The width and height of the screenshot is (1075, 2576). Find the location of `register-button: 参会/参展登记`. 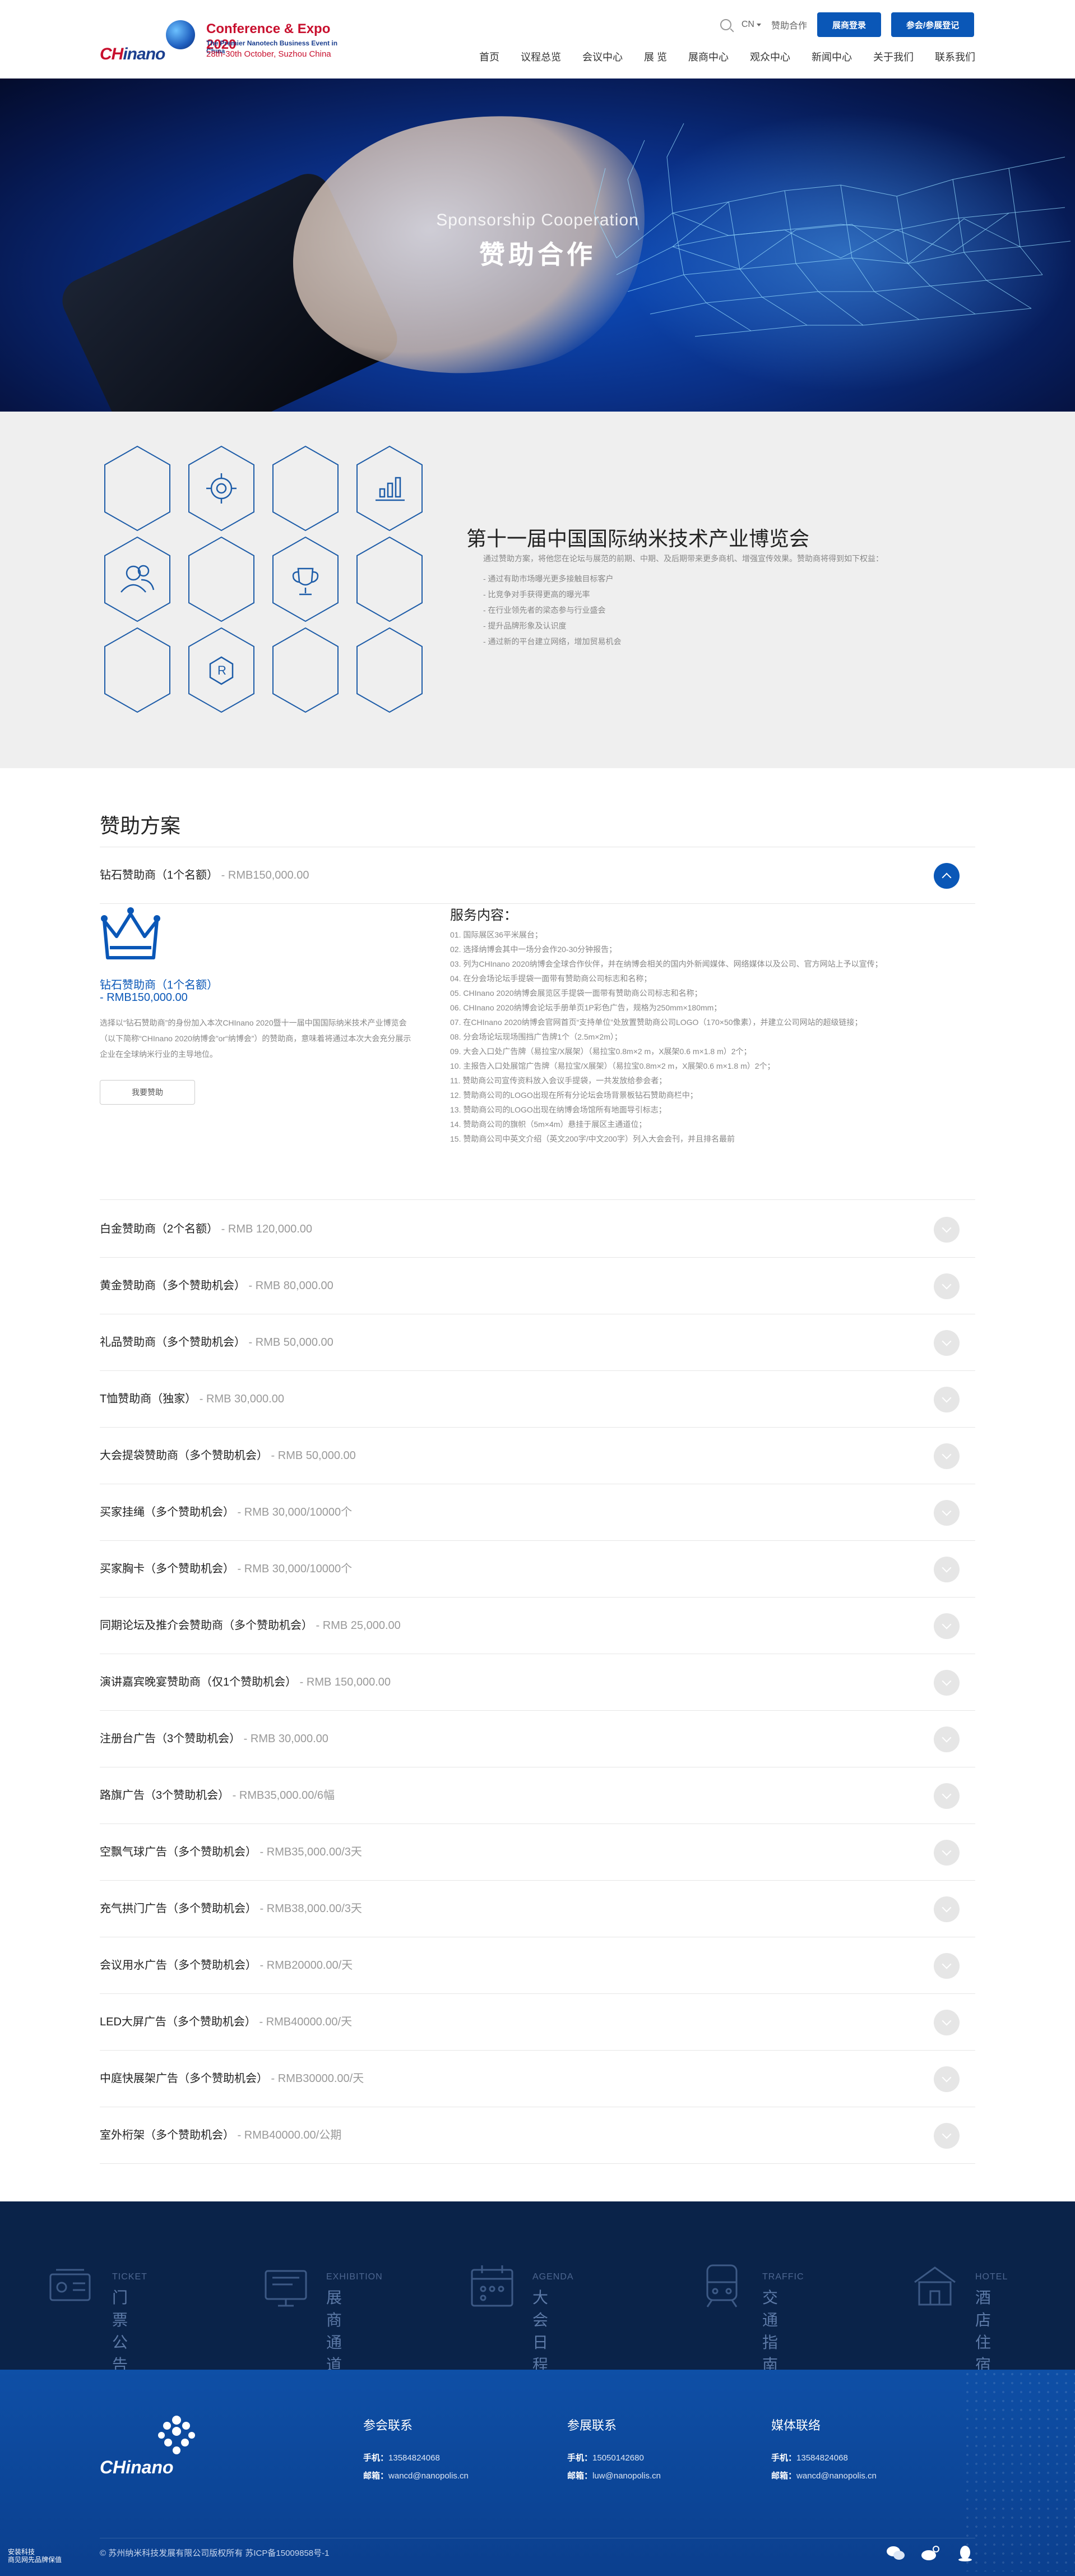

register-button: 参会/参展登记 is located at coordinates (932, 24).